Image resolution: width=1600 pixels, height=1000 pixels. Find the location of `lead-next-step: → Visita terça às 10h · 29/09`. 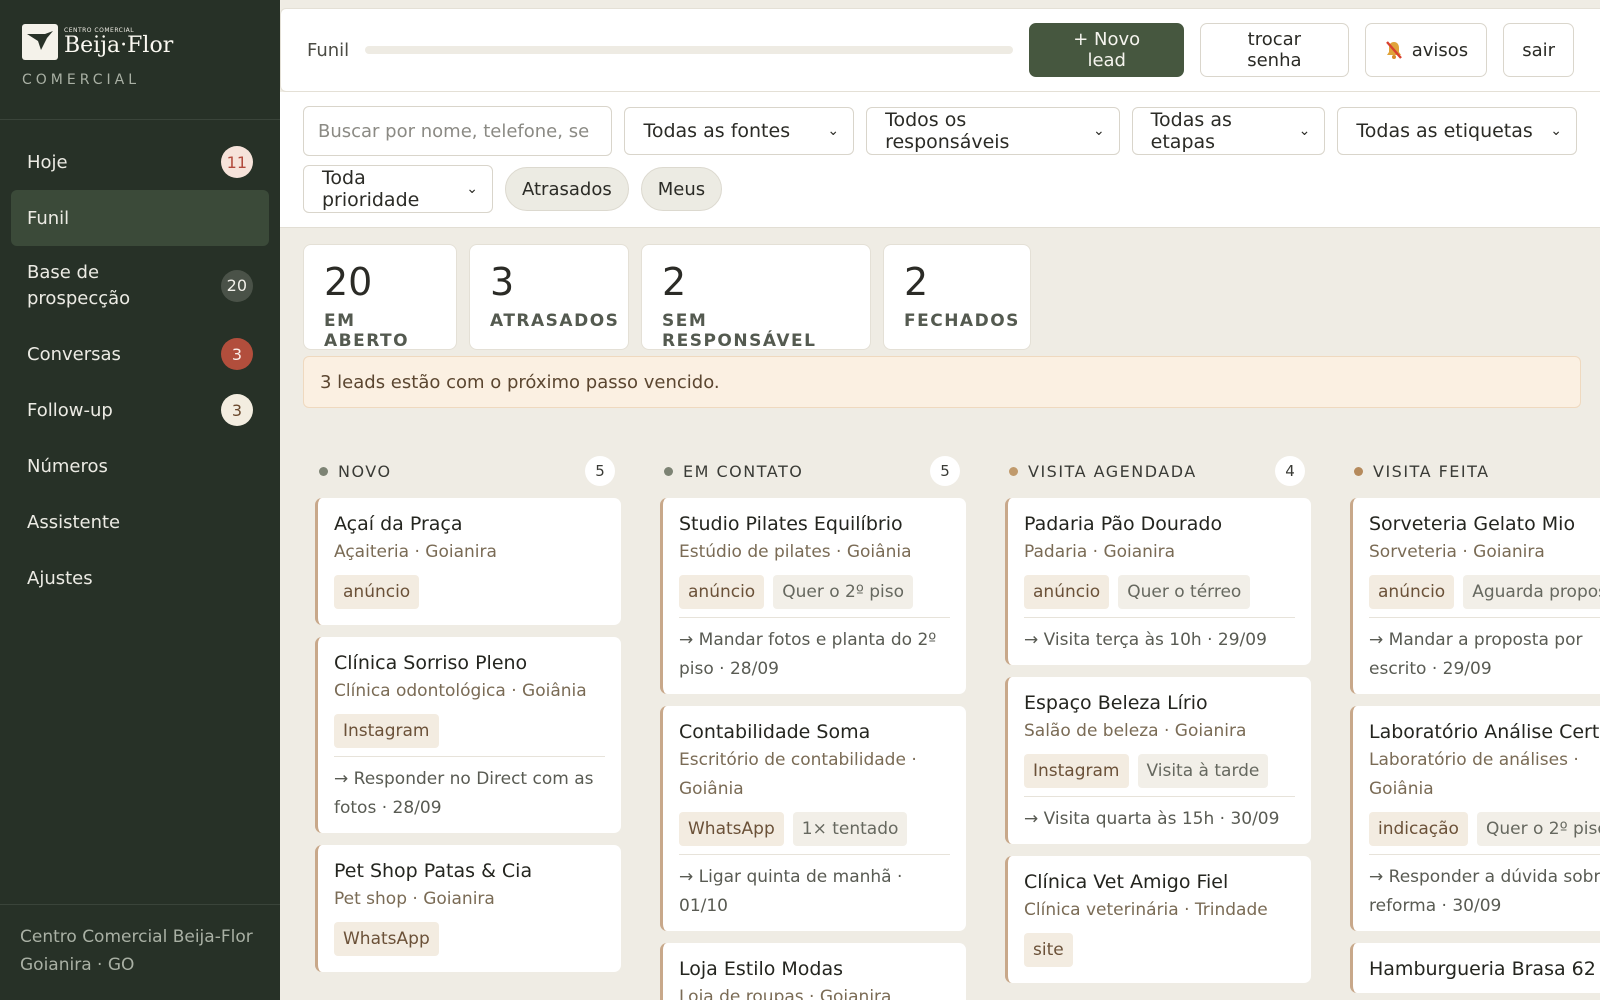

lead-next-step: → Visita terça às 10h · 29/09 is located at coordinates (1159, 636).